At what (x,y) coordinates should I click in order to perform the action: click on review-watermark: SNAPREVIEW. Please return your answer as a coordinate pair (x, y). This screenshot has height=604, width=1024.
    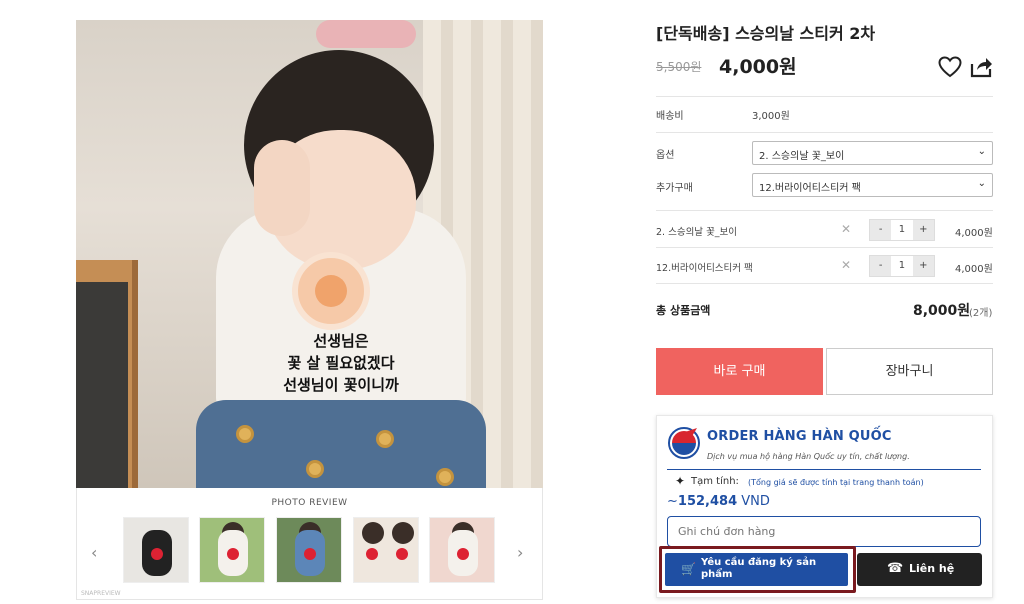
    Looking at the image, I should click on (101, 593).